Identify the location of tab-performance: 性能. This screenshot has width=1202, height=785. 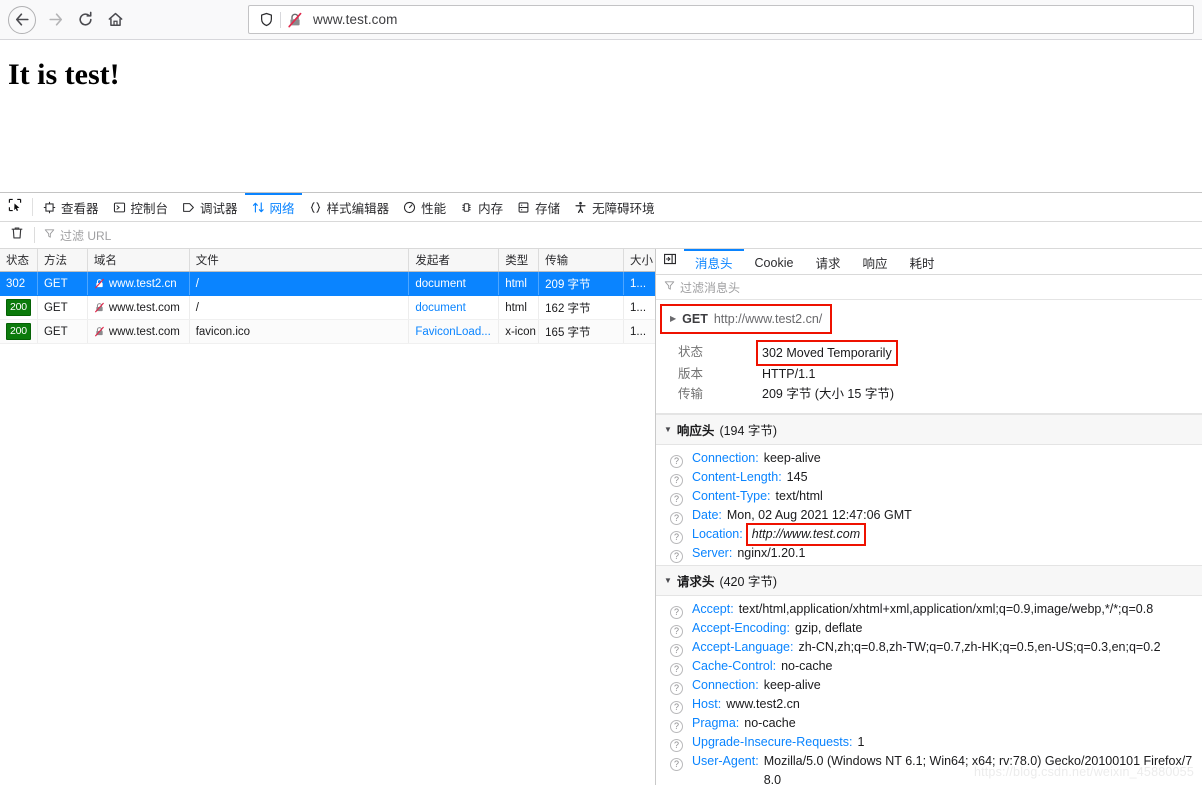
(424, 207).